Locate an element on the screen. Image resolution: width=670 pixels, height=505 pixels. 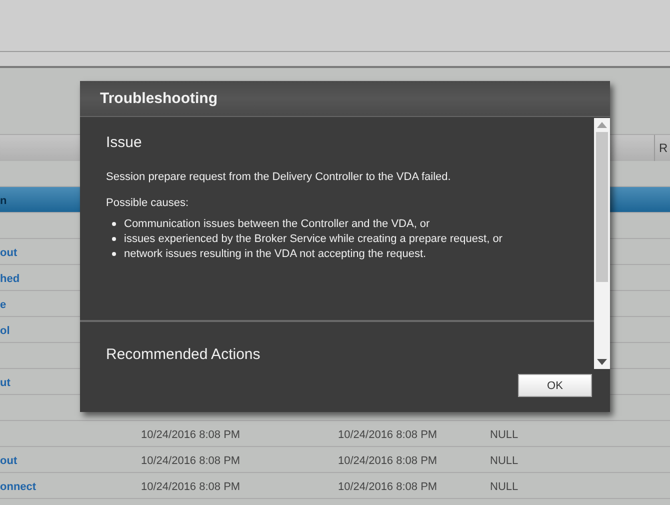
table-link: hed is located at coordinates (10, 278).